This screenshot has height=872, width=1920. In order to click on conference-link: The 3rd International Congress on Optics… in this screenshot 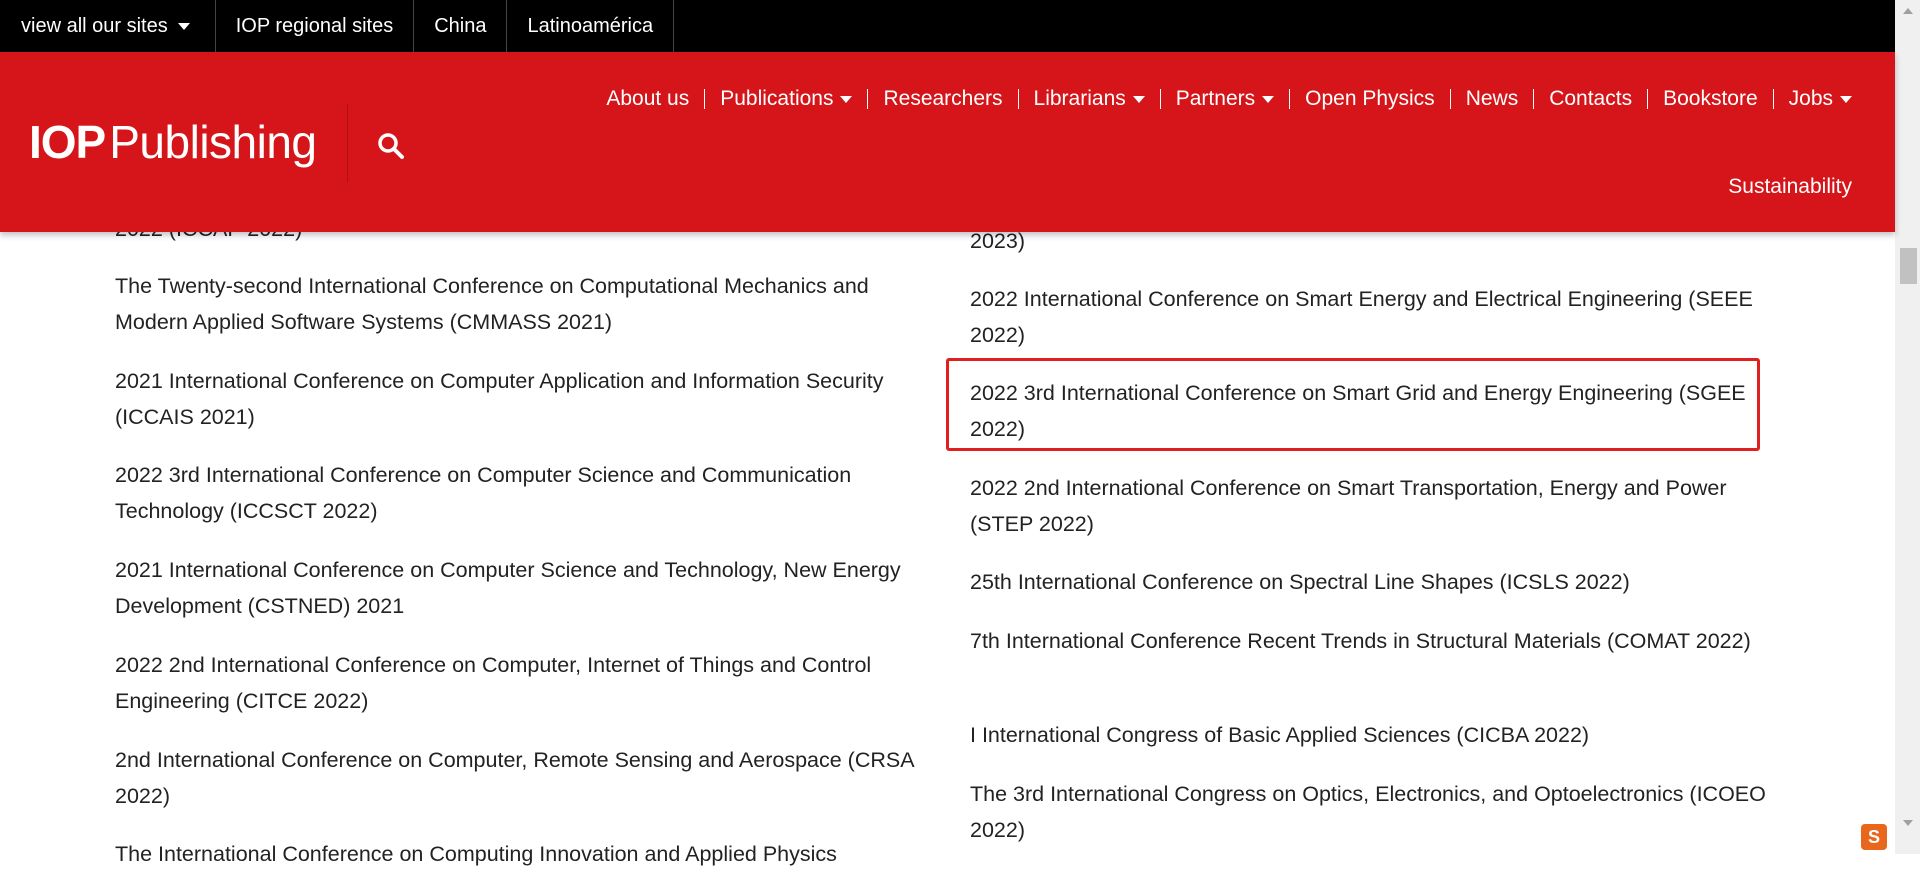, I will do `click(1377, 812)`.